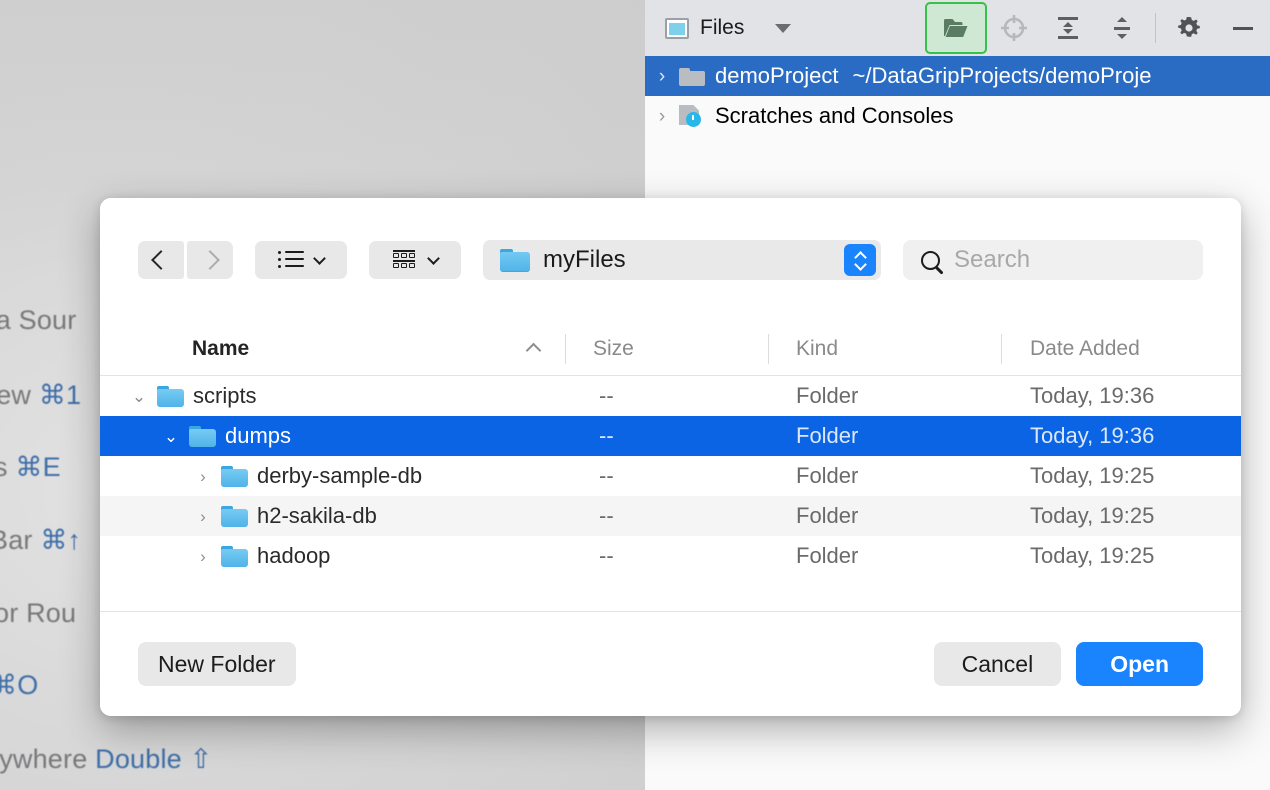  Describe the element at coordinates (405, 260) in the screenshot. I see `gallery-view-icon` at that location.